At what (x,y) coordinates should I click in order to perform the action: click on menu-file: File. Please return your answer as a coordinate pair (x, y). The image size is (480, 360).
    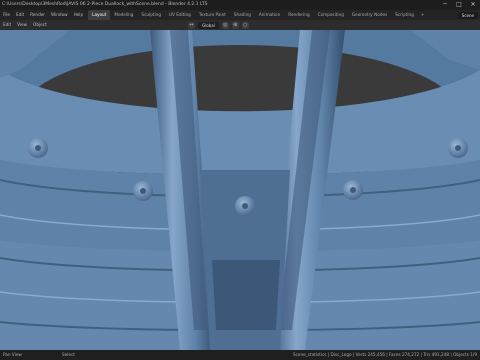
    Looking at the image, I should click on (6, 15).